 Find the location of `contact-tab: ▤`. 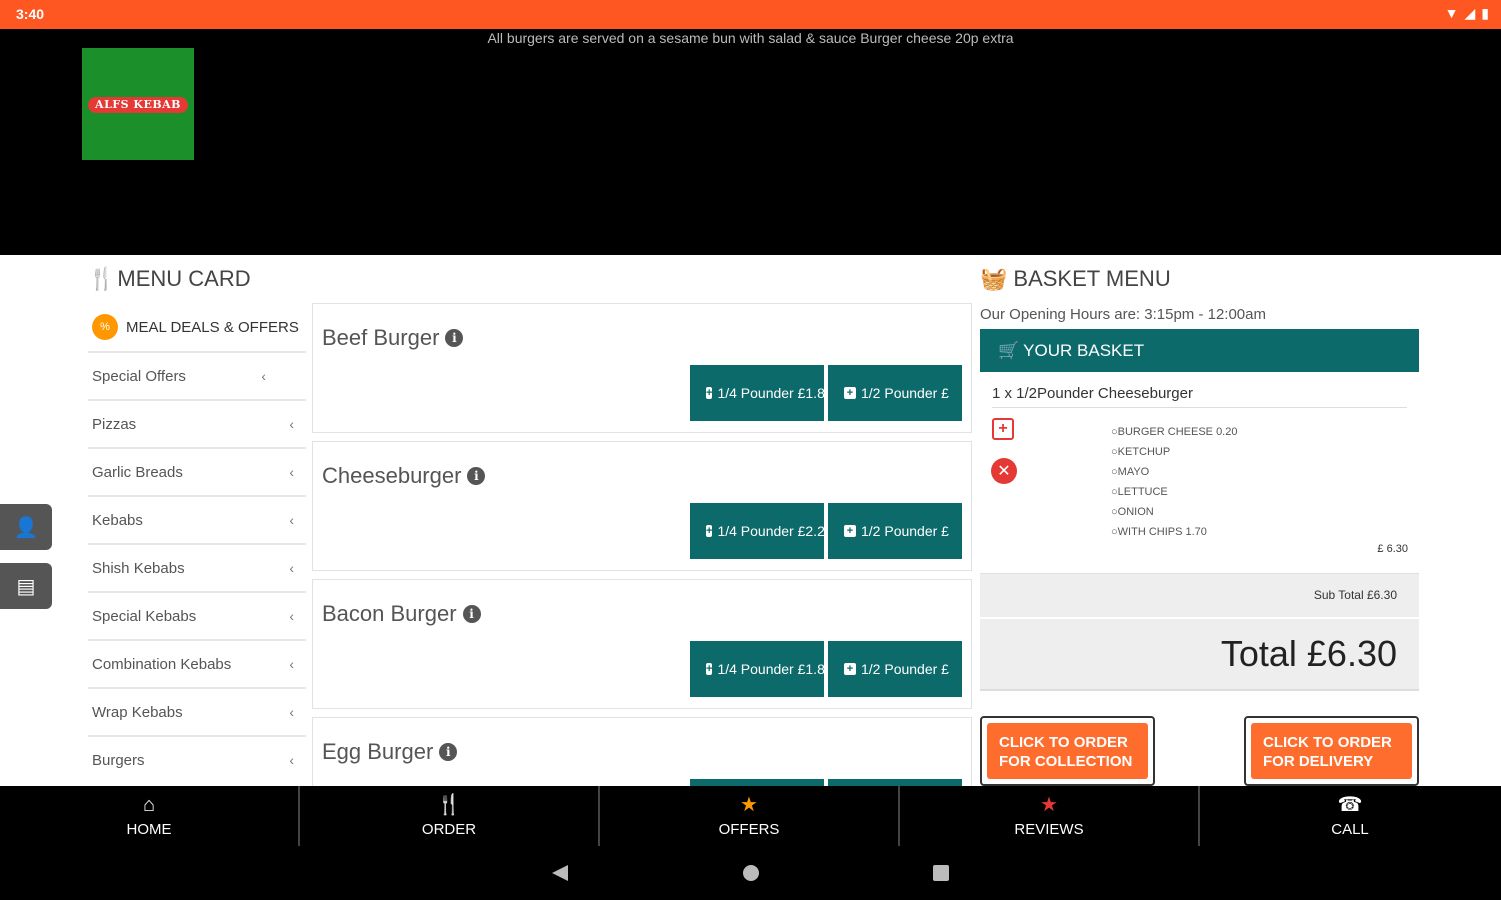

contact-tab: ▤ is located at coordinates (26, 586).